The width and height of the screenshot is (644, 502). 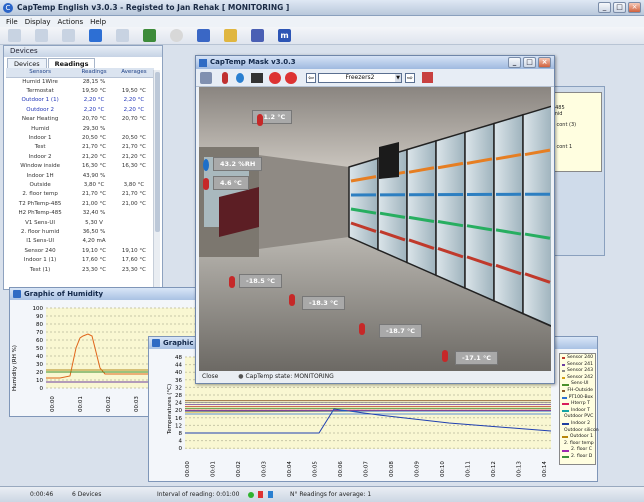 I want to click on table-row: Window inside 16,30 °C 16,30 °C, so click(x=80, y=166).